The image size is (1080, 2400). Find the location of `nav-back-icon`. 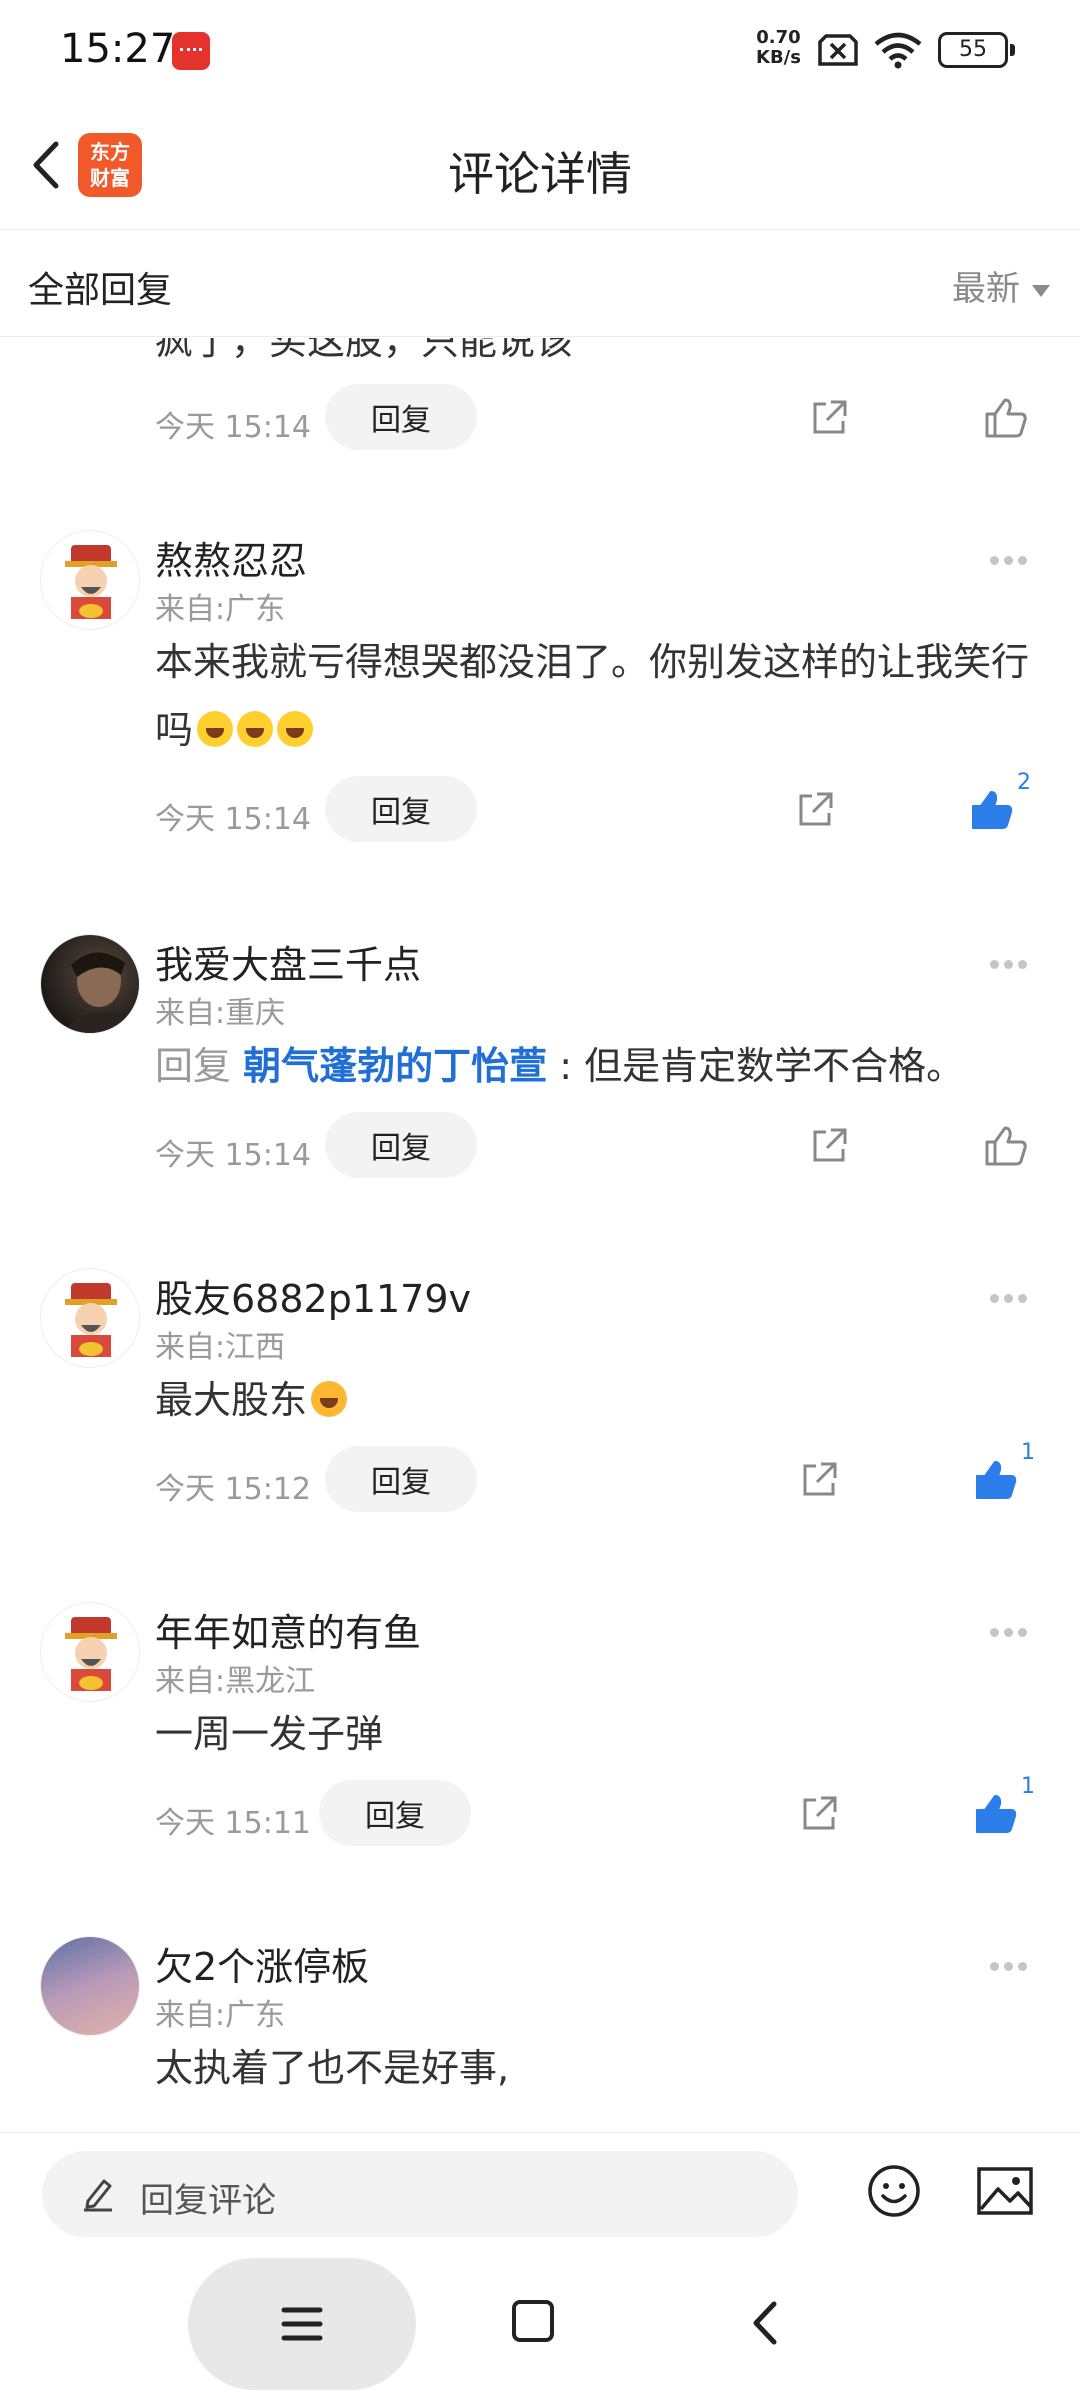

nav-back-icon is located at coordinates (766, 2323).